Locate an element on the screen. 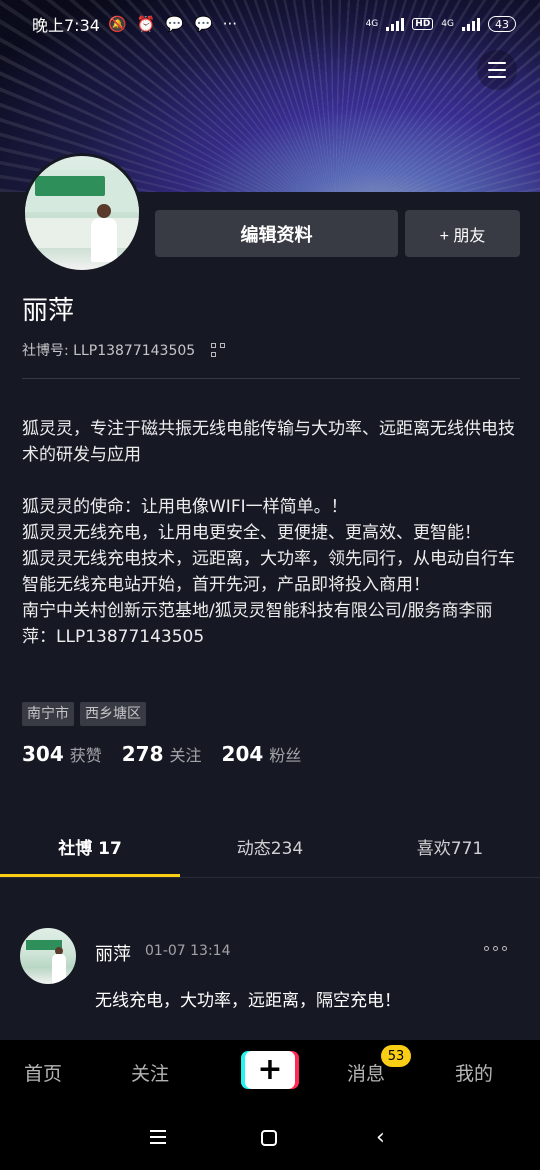 This screenshot has height=1170, width=540. plus-icon: + is located at coordinates (270, 1070).